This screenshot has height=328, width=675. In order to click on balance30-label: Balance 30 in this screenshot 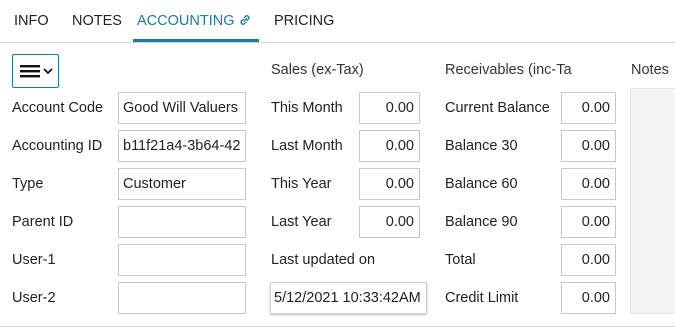, I will do `click(481, 146)`.